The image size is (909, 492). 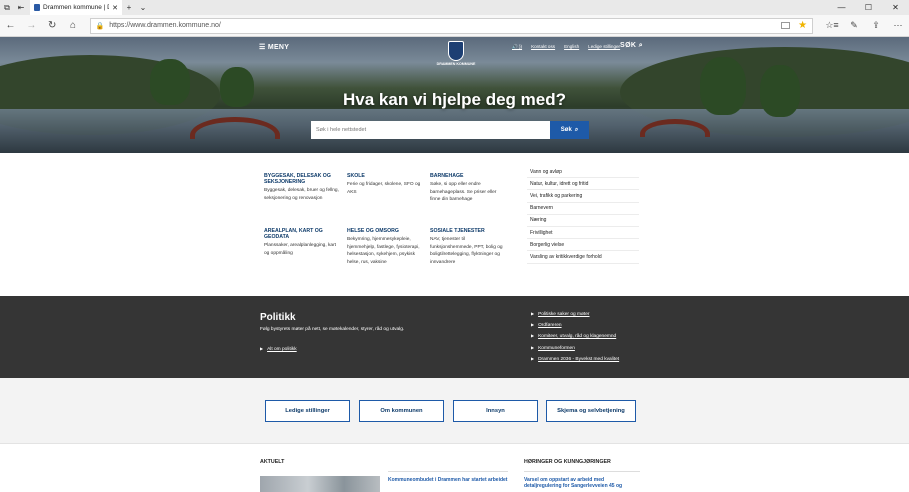 What do you see at coordinates (583, 209) in the screenshot?
I see `list-item: Barnevern` at bounding box center [583, 209].